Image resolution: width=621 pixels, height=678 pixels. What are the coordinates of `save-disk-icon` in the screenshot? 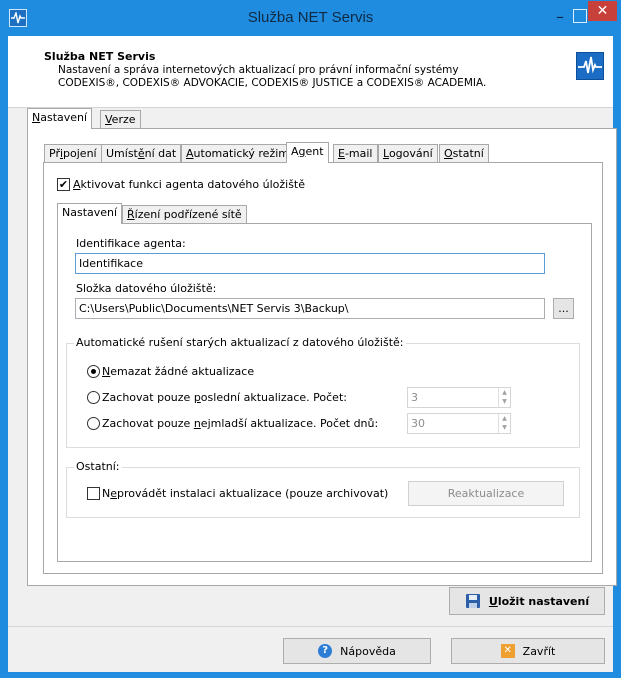 It's located at (472, 601).